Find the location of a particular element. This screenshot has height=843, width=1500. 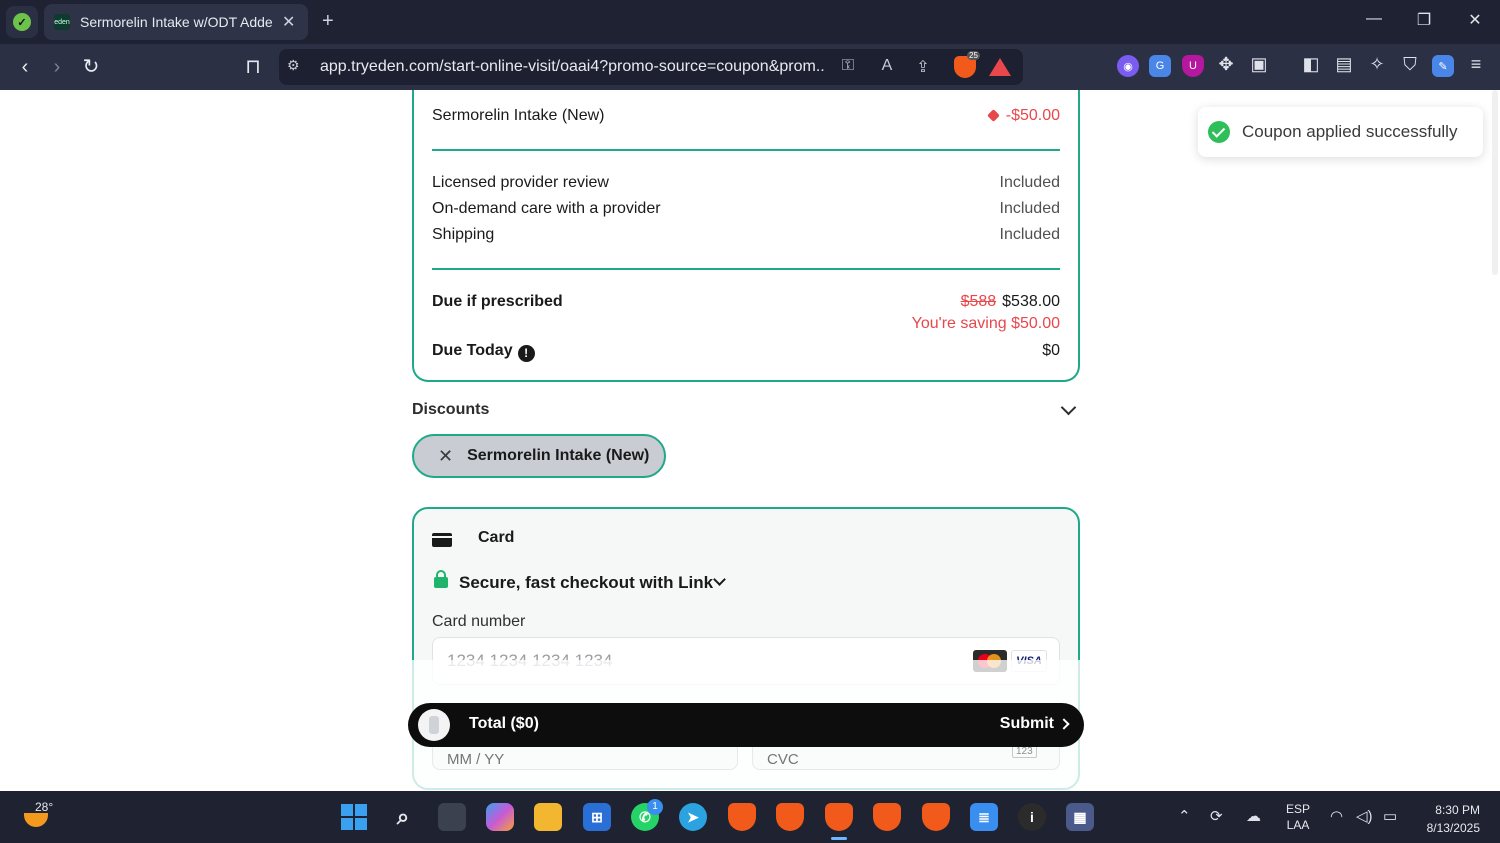

telegram-icon: ➤ is located at coordinates (693, 817).